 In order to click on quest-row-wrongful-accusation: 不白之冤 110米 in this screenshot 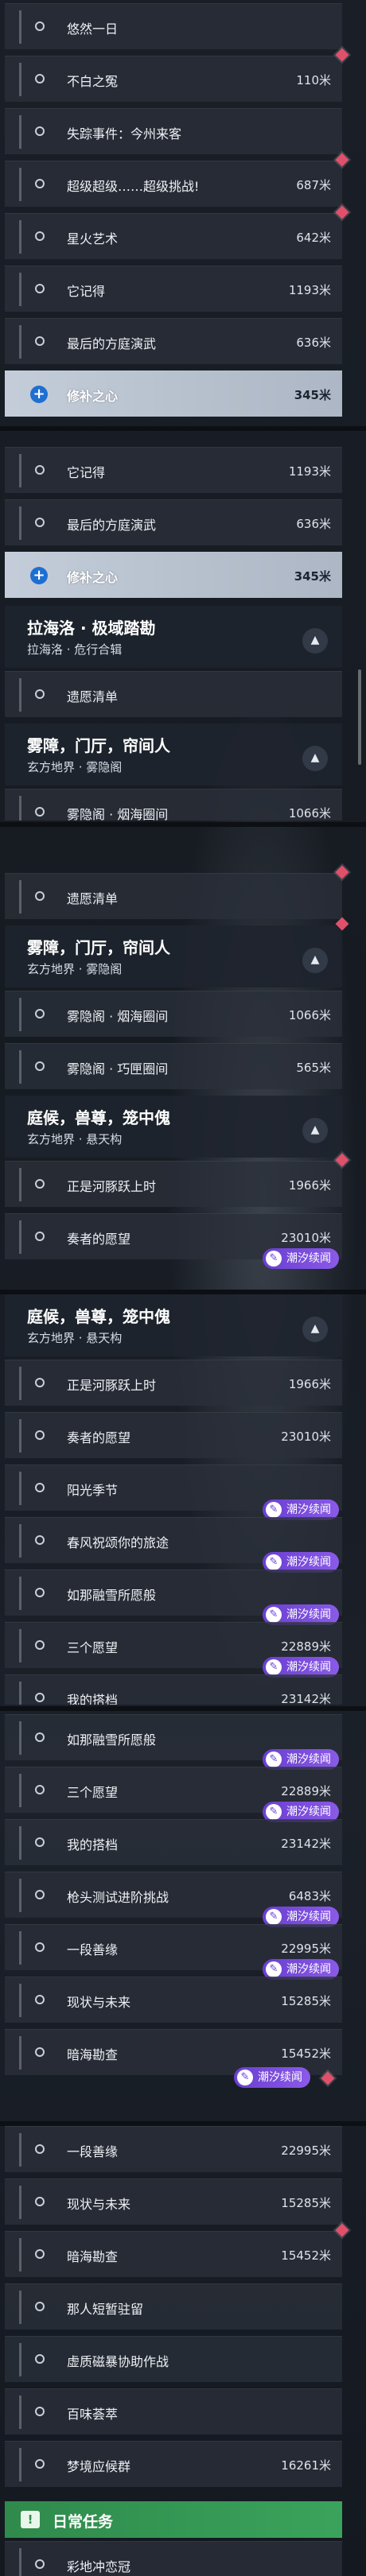, I will do `click(177, 75)`.